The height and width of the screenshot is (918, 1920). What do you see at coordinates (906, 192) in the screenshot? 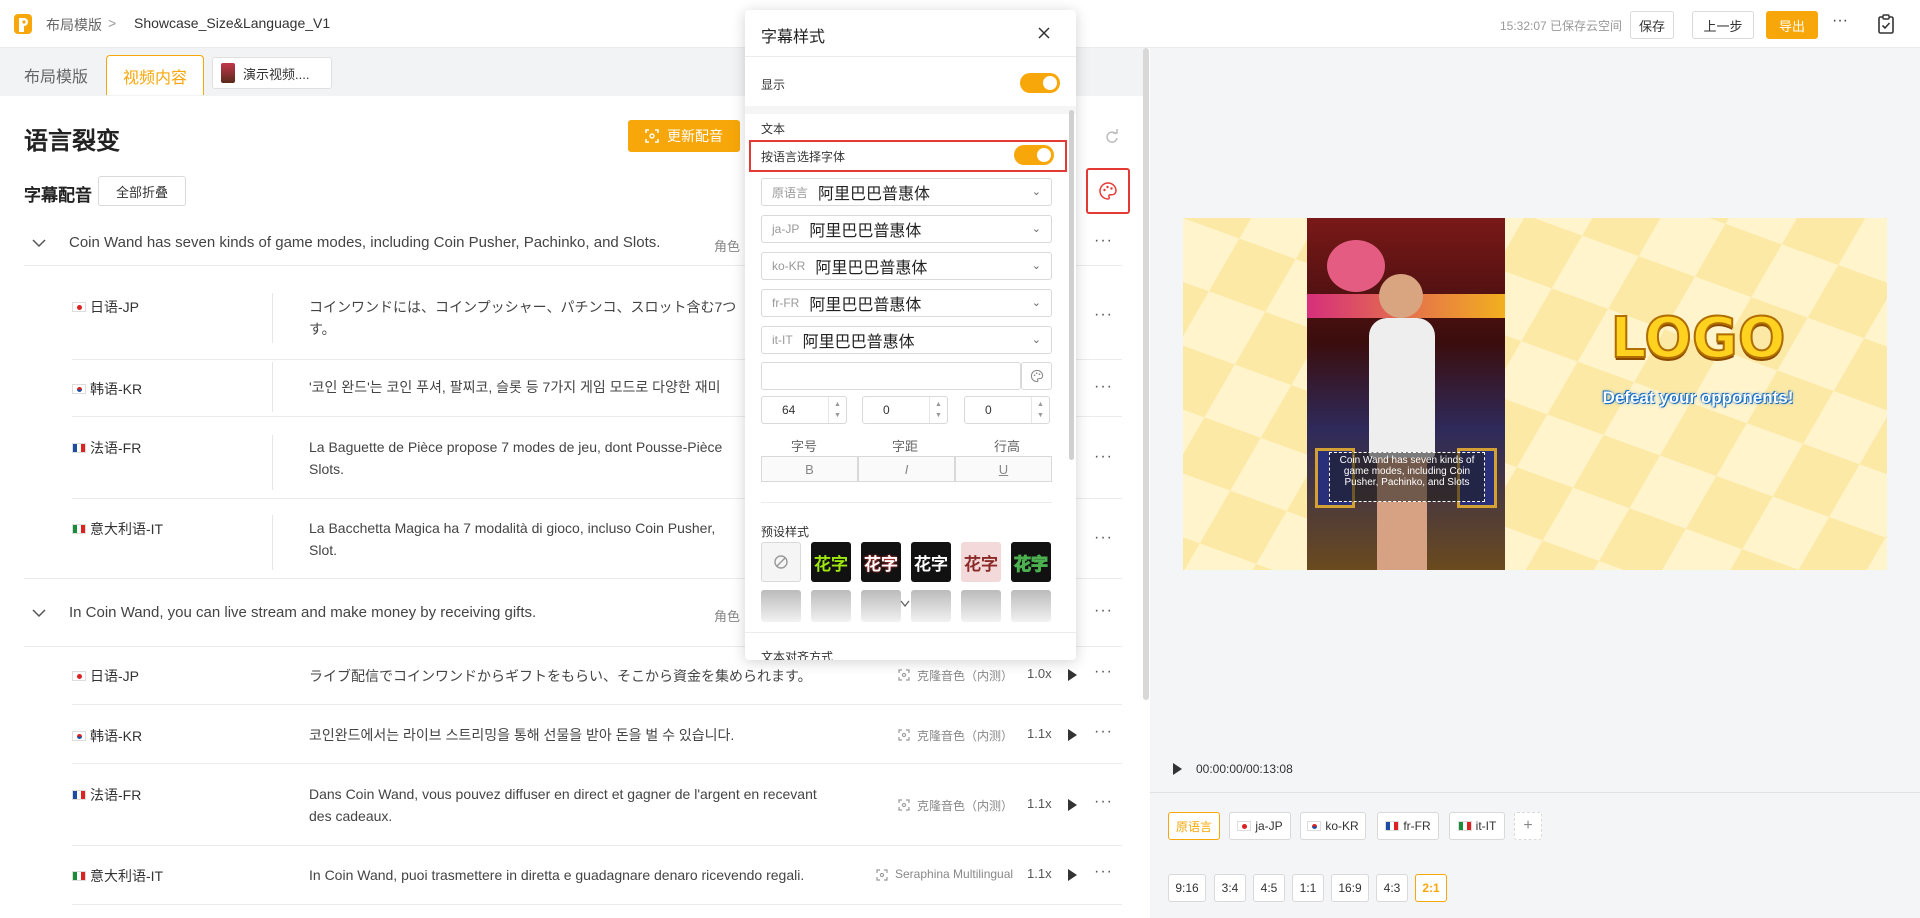
I see `font-select-source: 原语言 阿里巴巴普惠体 ⌄` at bounding box center [906, 192].